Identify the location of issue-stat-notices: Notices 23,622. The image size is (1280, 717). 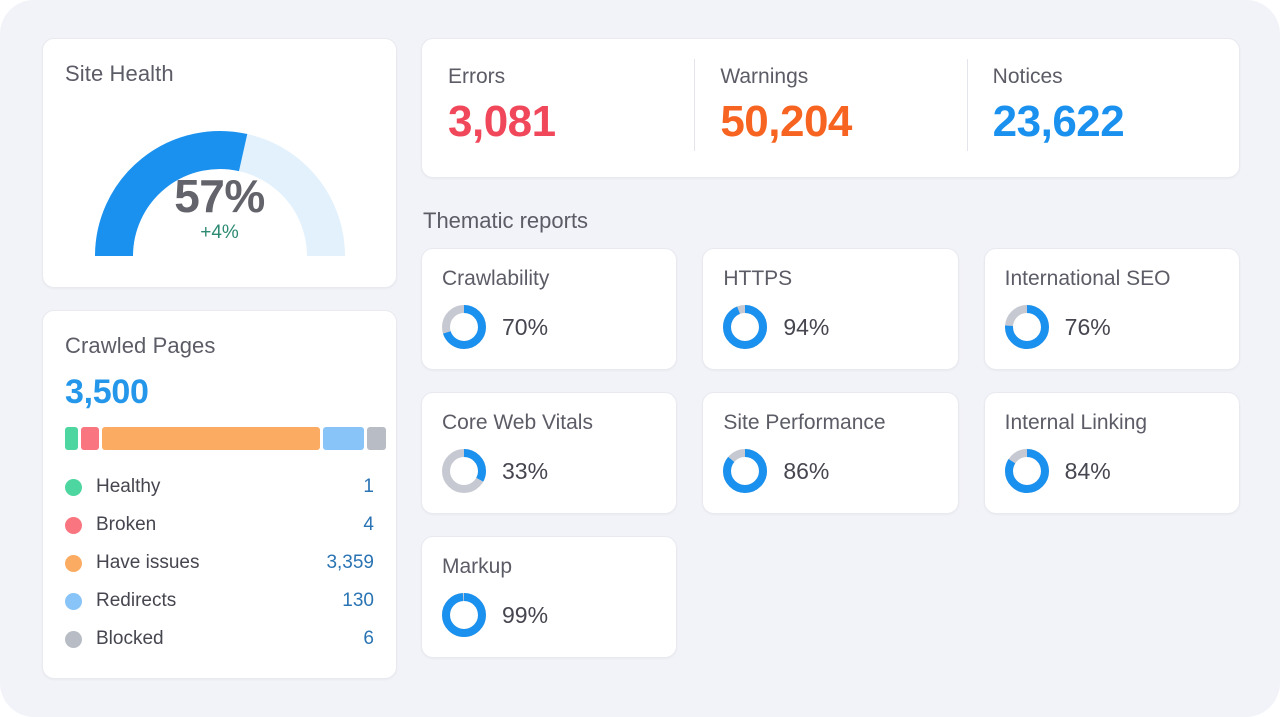
(1102, 118).